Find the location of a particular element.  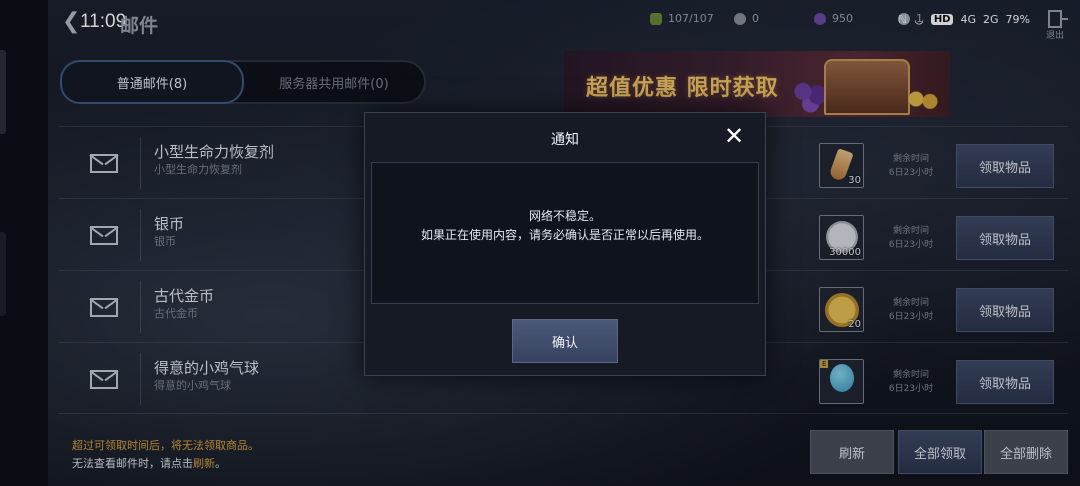

dialog-title: 通知 is located at coordinates (565, 140).